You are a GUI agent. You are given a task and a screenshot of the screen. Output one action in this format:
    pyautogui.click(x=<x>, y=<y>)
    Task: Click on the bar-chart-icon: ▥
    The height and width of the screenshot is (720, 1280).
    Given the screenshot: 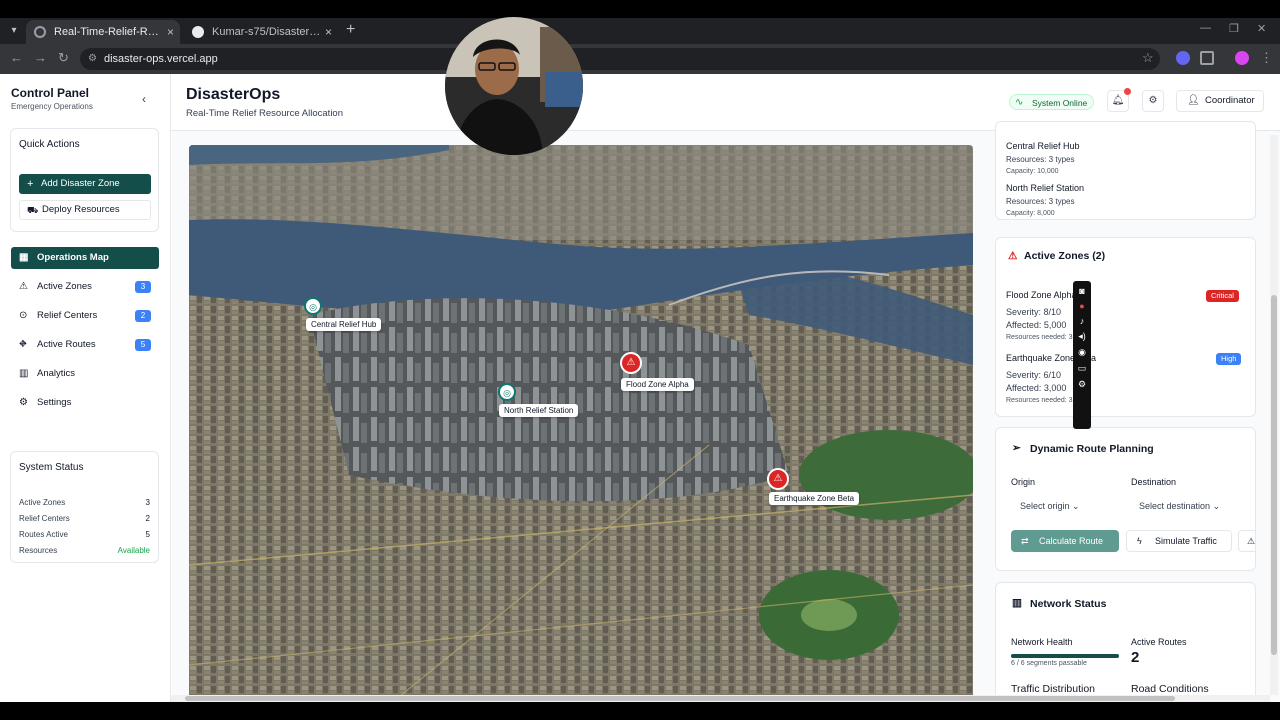 What is the action you would take?
    pyautogui.click(x=1017, y=603)
    